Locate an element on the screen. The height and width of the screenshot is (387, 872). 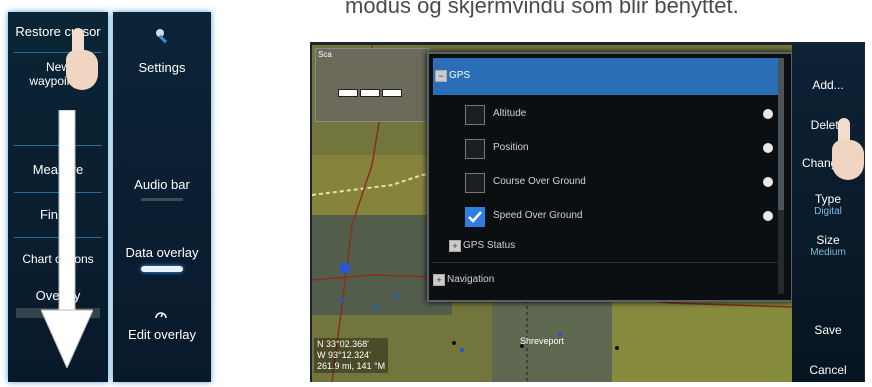
menu-item-audio-bar: Audio bar is located at coordinates (162, 184).